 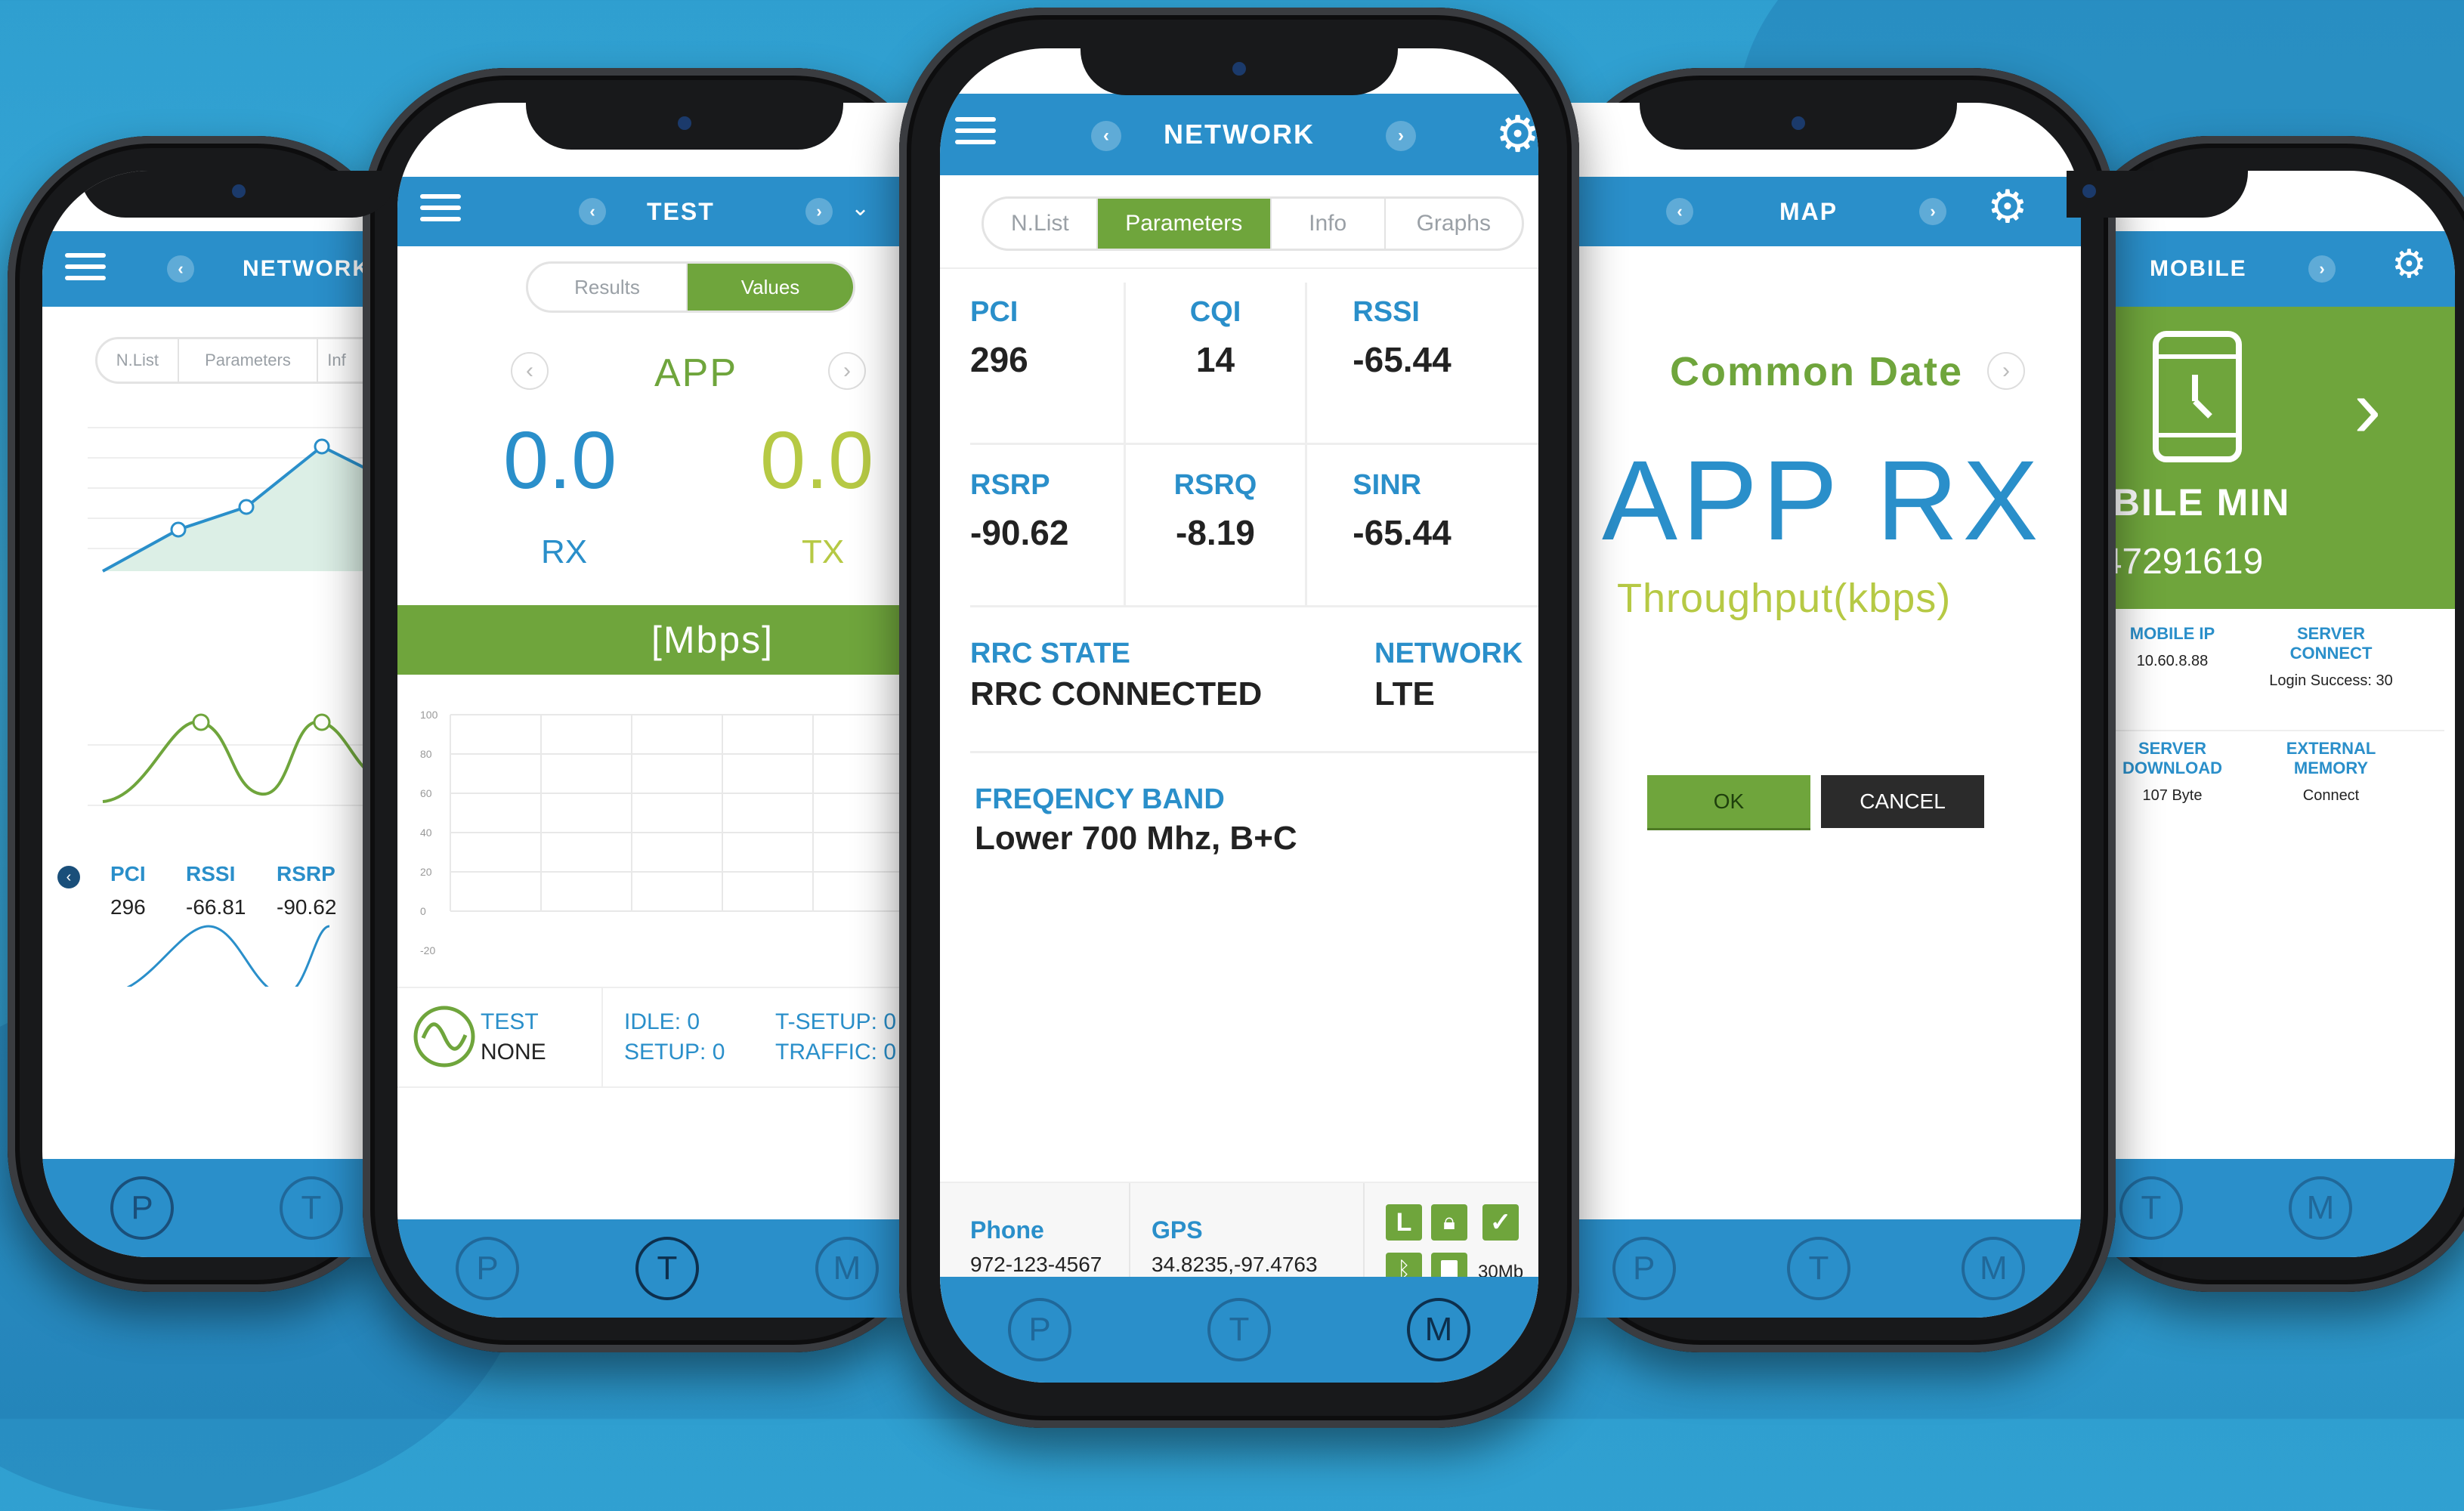 I want to click on cell-external-memory: EXTERNAL MEMORY Connect, so click(x=2331, y=788).